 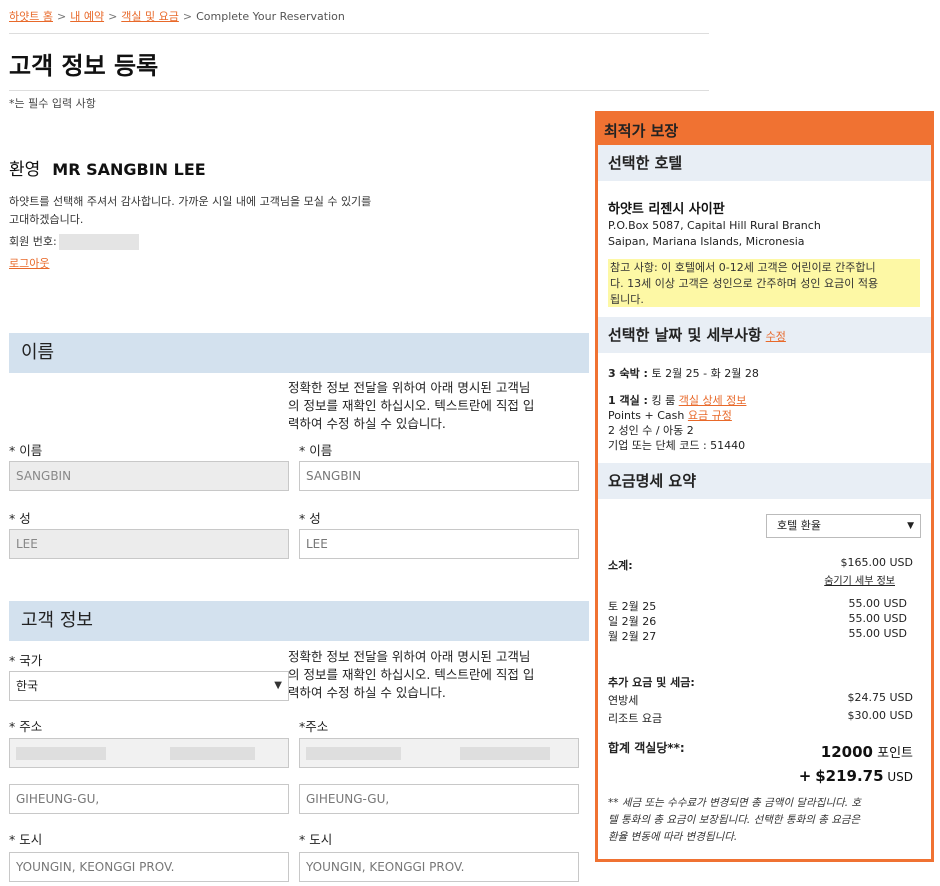 What do you see at coordinates (129, 169) in the screenshot?
I see `guest-name: MR SANGBIN LEE` at bounding box center [129, 169].